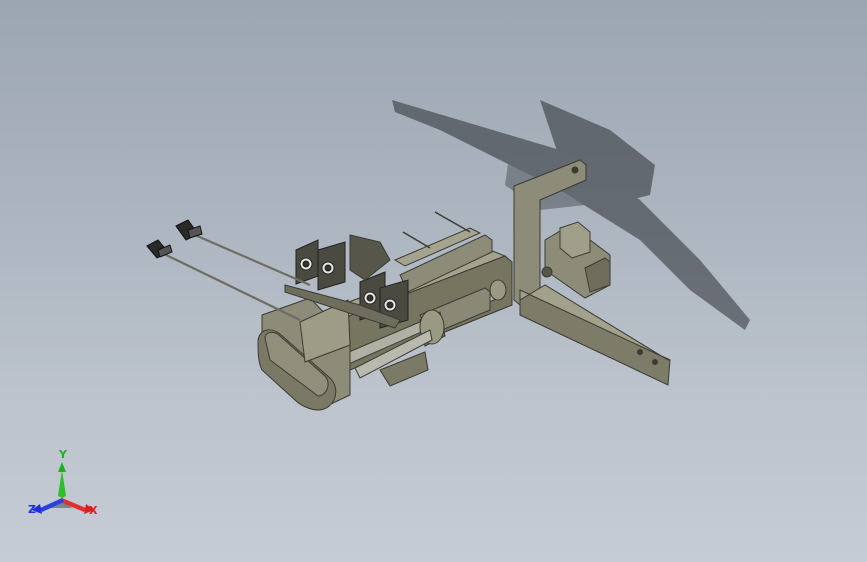 Image resolution: width=867 pixels, height=562 pixels. I want to click on y-axis-arrow, so click(62, 484).